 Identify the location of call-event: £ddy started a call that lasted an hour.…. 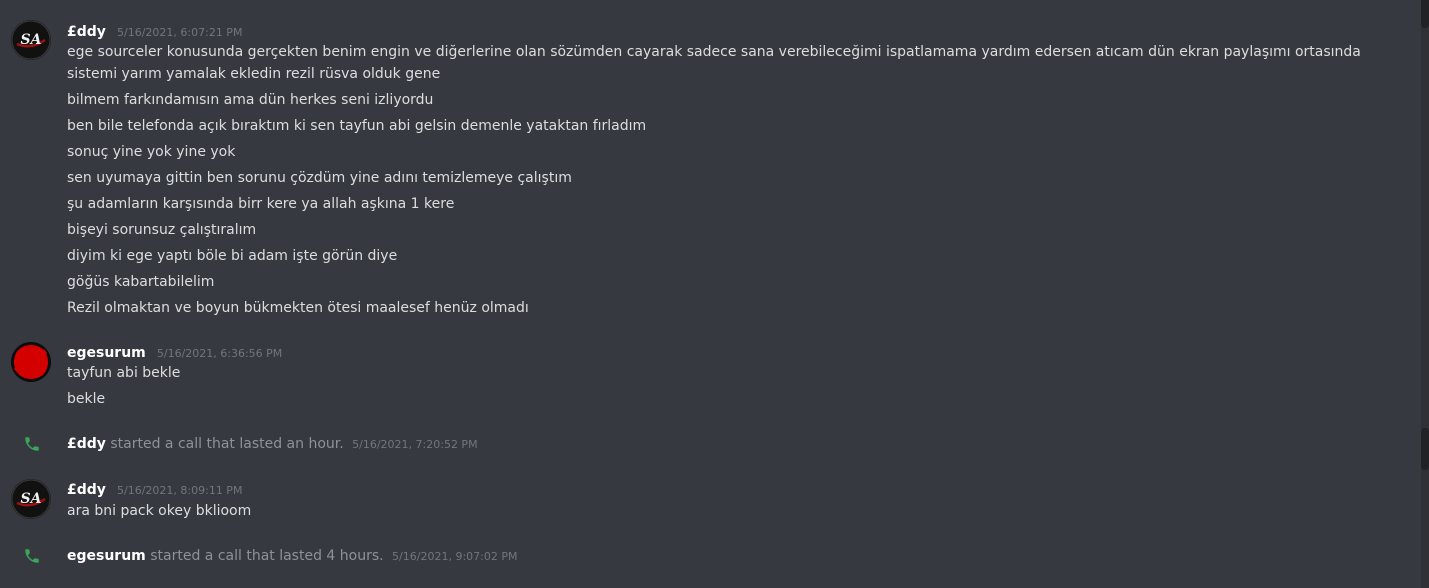
(700, 444).